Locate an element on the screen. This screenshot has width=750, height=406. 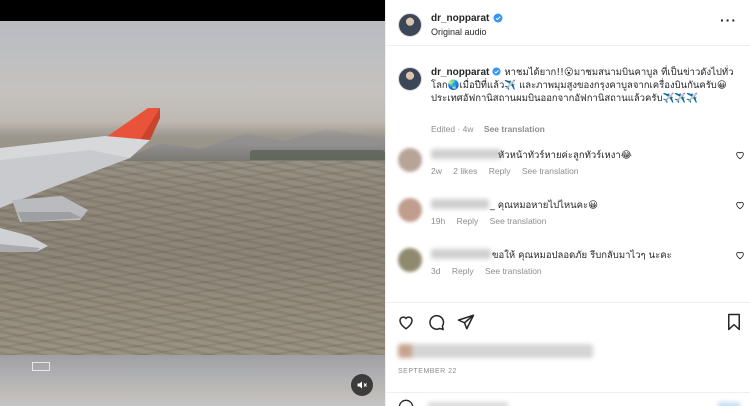
bookmark-icon is located at coordinates (734, 322).